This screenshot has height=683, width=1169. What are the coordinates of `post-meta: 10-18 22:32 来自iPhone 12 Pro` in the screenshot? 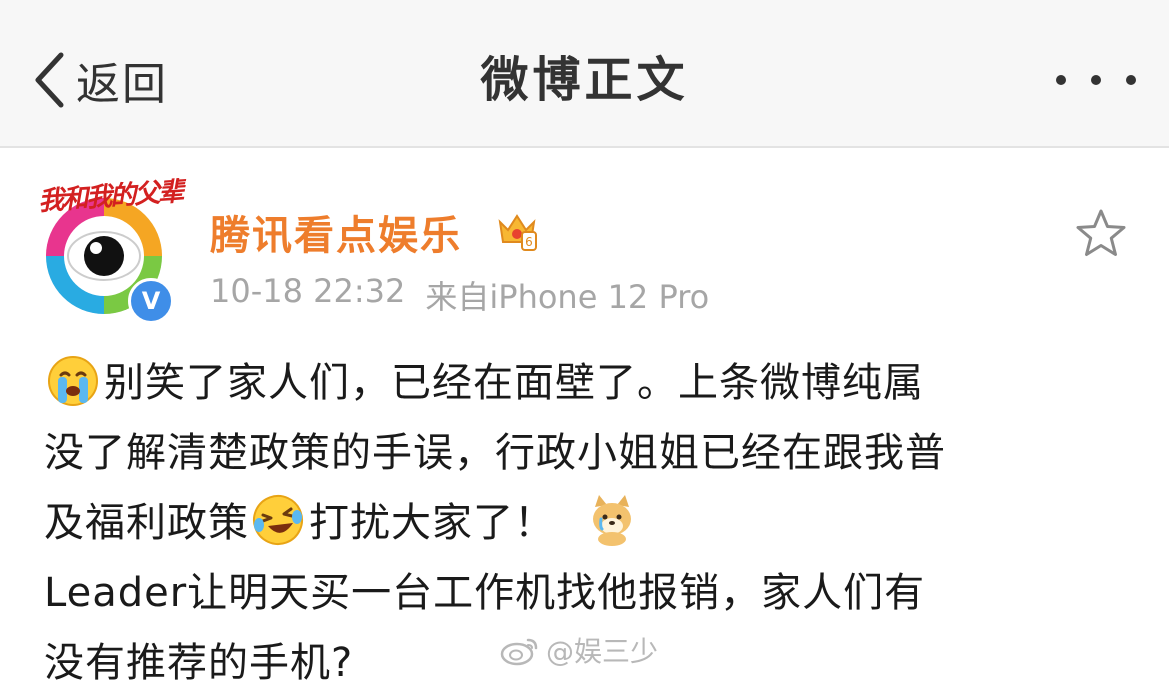 It's located at (459, 295).